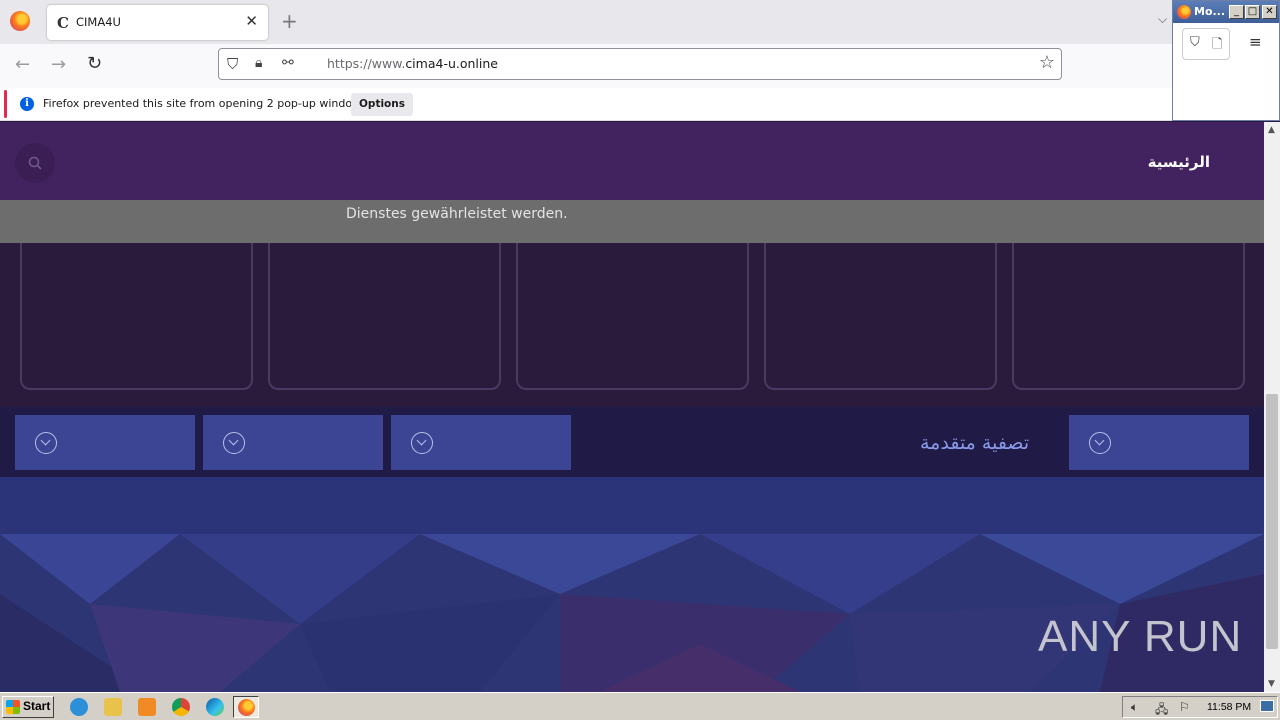 The height and width of the screenshot is (720, 1280). Describe the element at coordinates (1252, 12) in the screenshot. I see `maximize-button: □` at that location.